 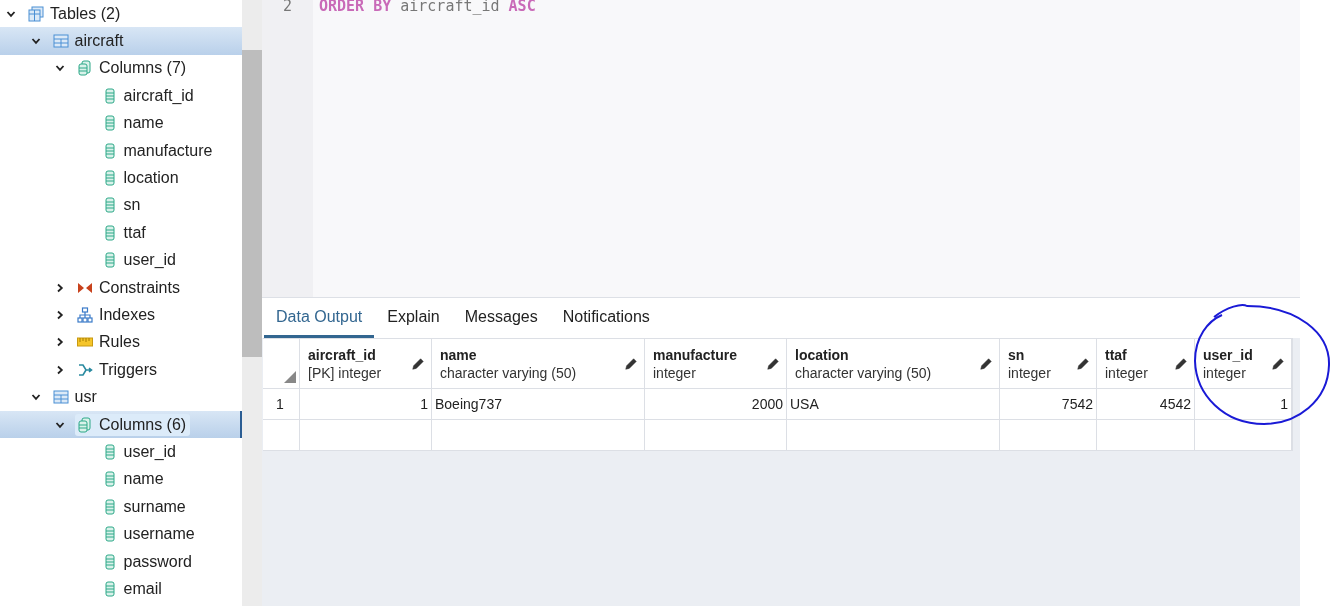 What do you see at coordinates (121, 96) in the screenshot?
I see `tree-item: aircraft_id` at bounding box center [121, 96].